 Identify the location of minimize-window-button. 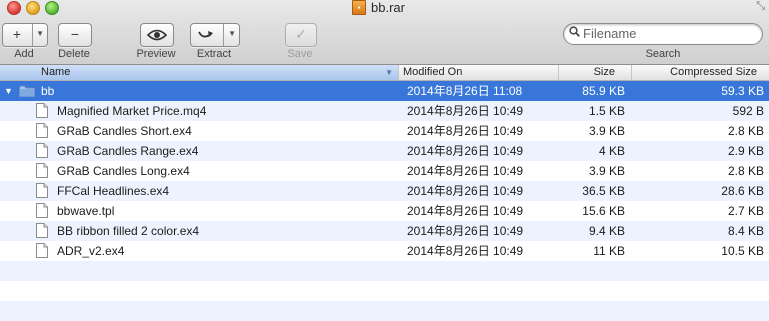
(33, 8).